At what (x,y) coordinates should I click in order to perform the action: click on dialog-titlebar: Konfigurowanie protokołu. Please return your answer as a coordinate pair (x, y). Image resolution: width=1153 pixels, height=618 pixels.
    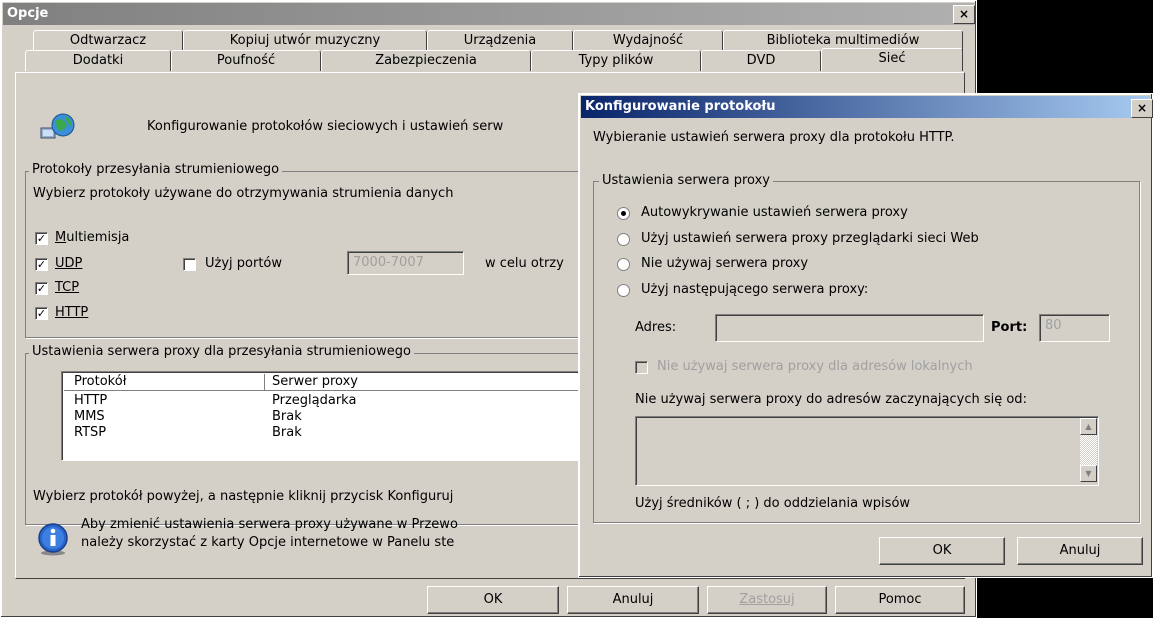
    Looking at the image, I should click on (865, 107).